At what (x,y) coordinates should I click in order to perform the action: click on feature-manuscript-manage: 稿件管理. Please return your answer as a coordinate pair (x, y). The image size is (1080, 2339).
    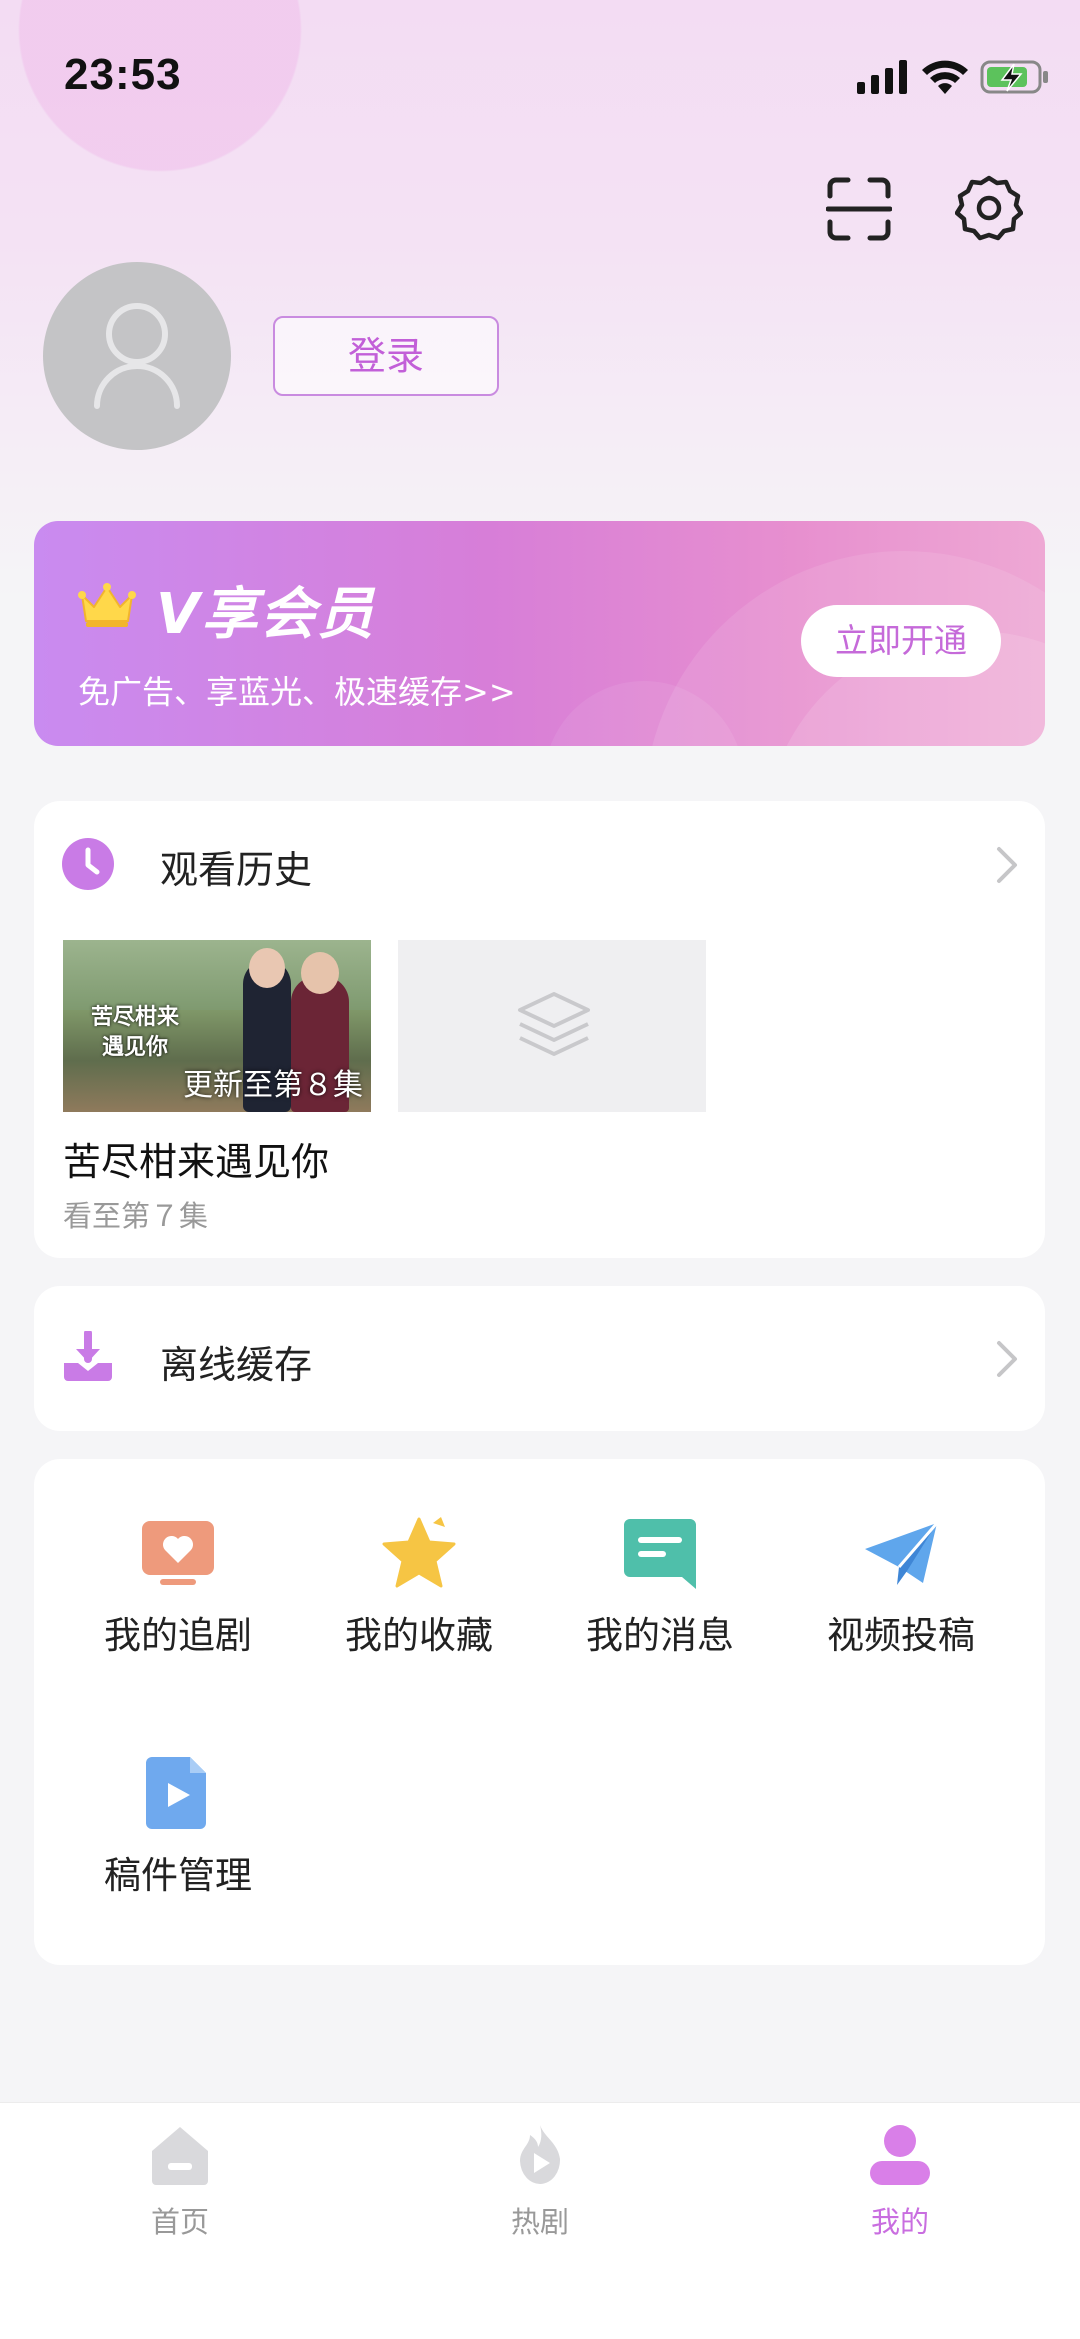
    Looking at the image, I should click on (178, 1798).